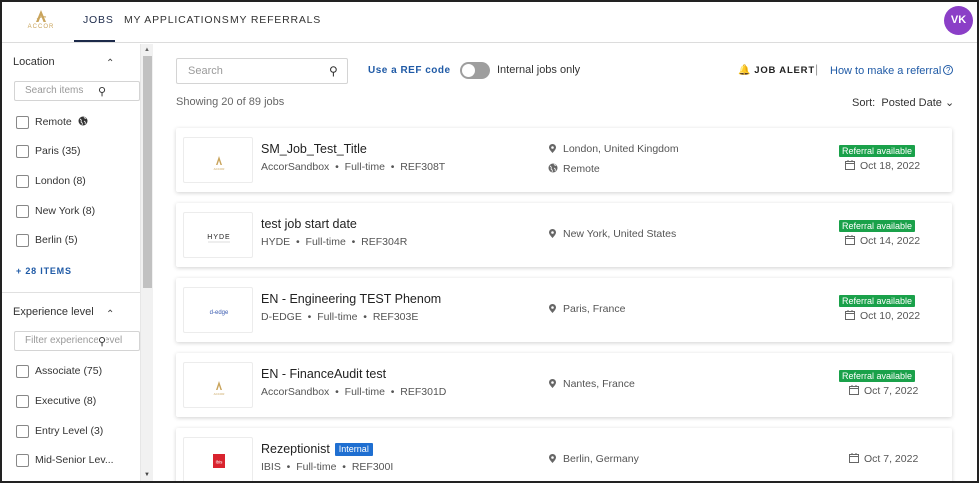  I want to click on job-title: EN - FinanceAudit test, so click(323, 374).